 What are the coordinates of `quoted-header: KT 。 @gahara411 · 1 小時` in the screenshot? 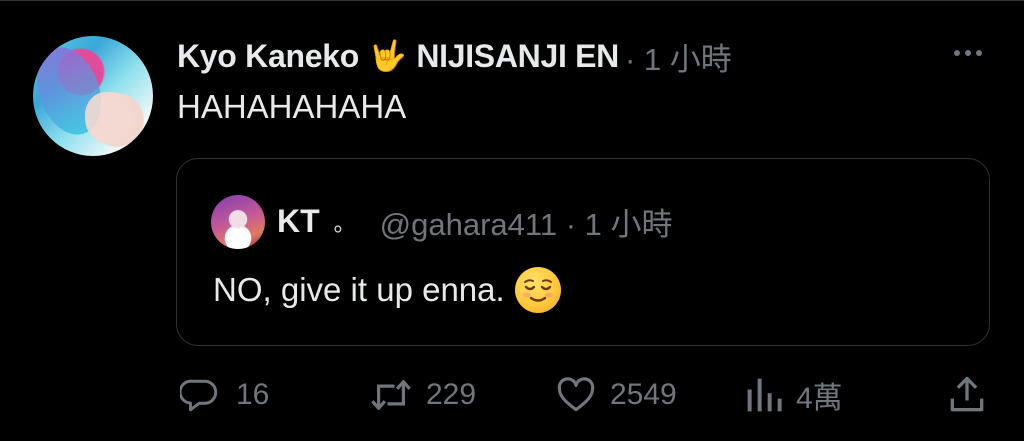 It's located at (475, 221).